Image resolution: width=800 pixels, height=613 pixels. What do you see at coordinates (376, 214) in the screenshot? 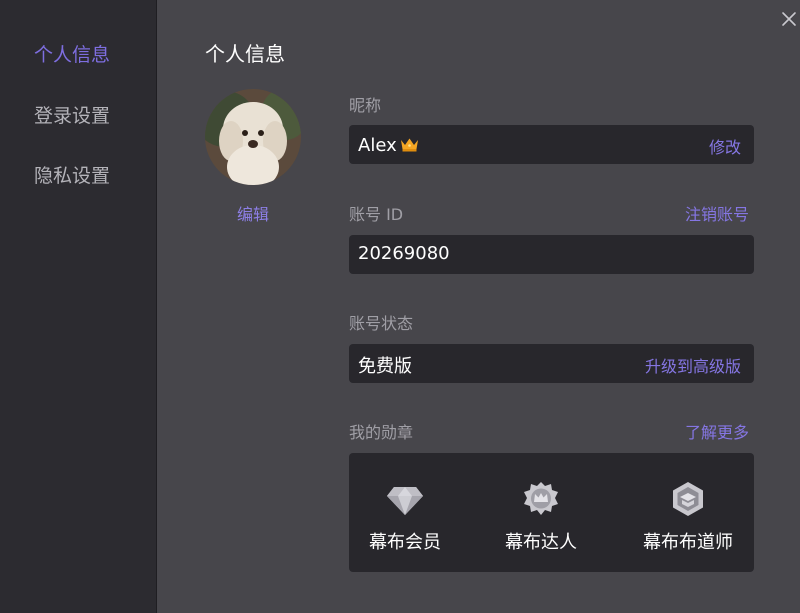
I see `account-id-label: 账号 ID` at bounding box center [376, 214].